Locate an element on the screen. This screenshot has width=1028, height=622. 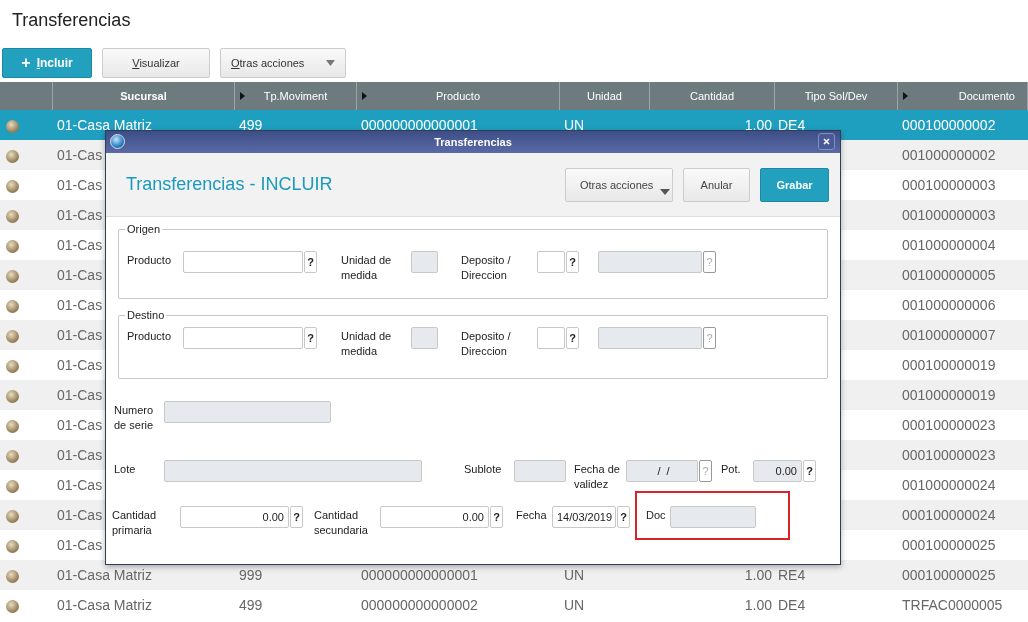
close-icon is located at coordinates (826, 141).